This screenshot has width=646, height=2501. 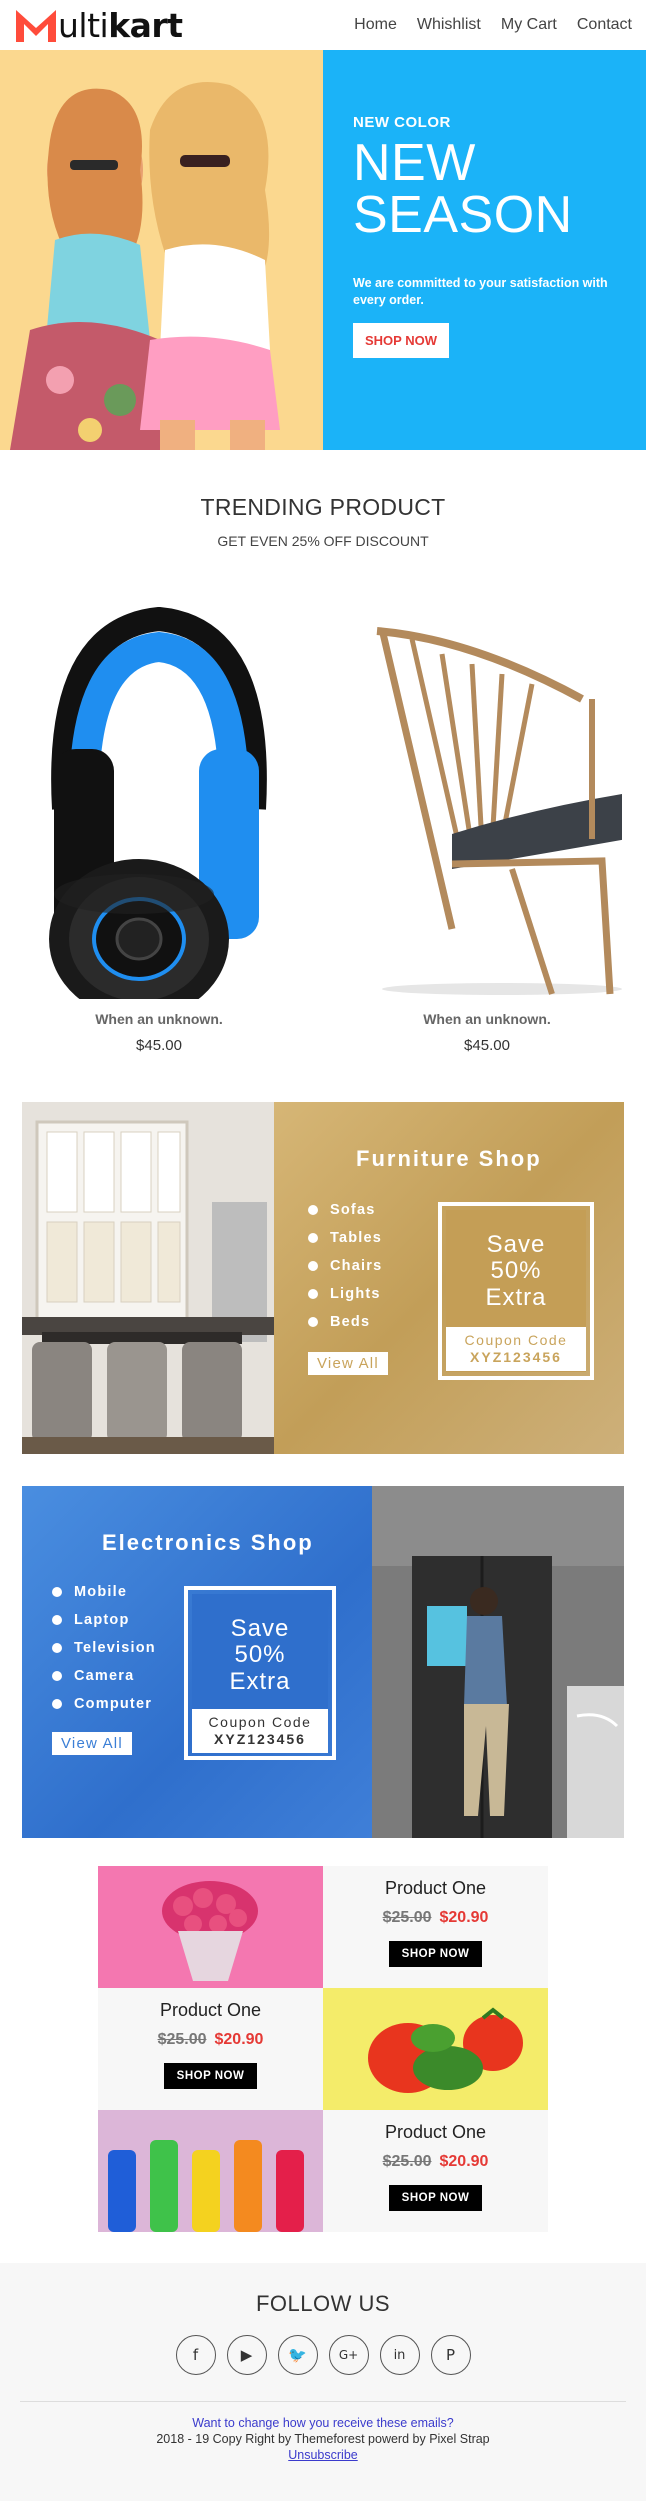 I want to click on youtube-icon: ▶, so click(x=246, y=2355).